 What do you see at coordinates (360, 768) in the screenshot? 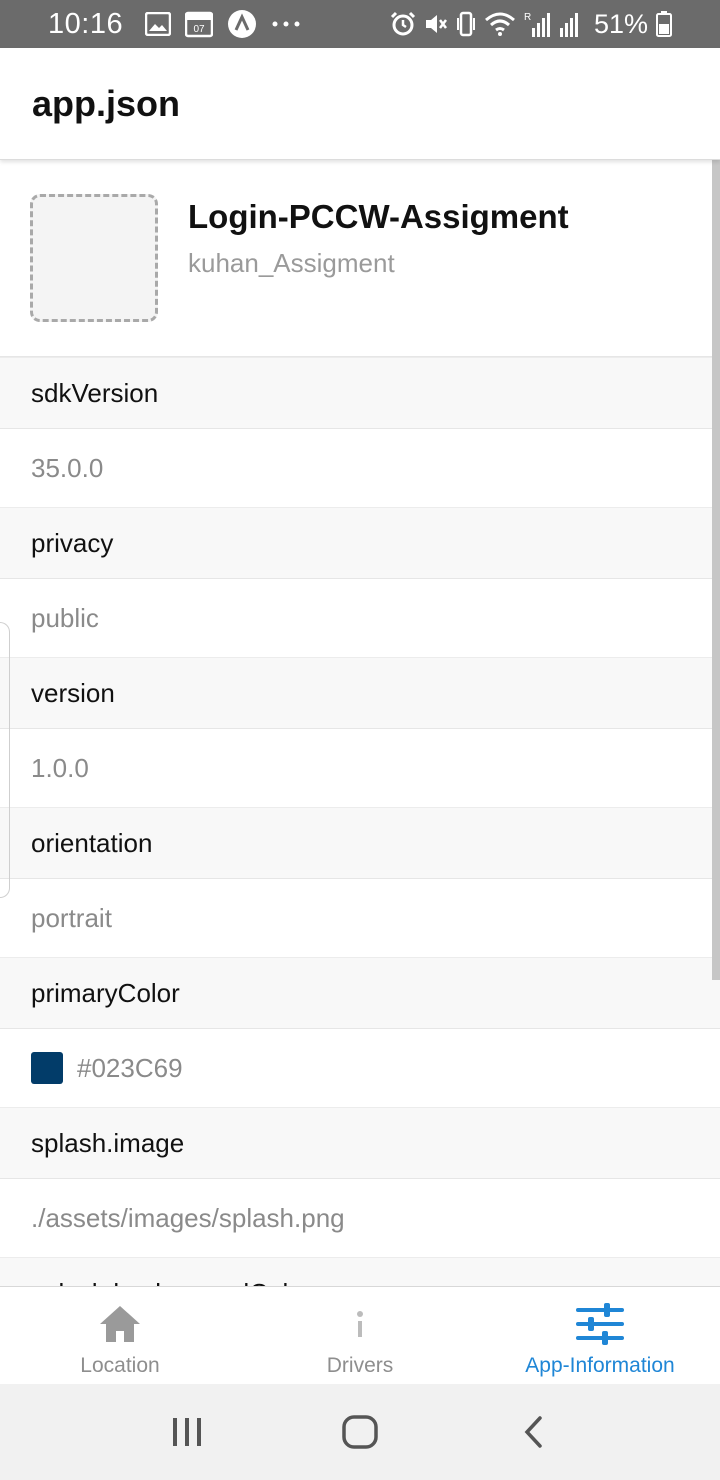
I see `section-value-version: 1.0.0` at bounding box center [360, 768].